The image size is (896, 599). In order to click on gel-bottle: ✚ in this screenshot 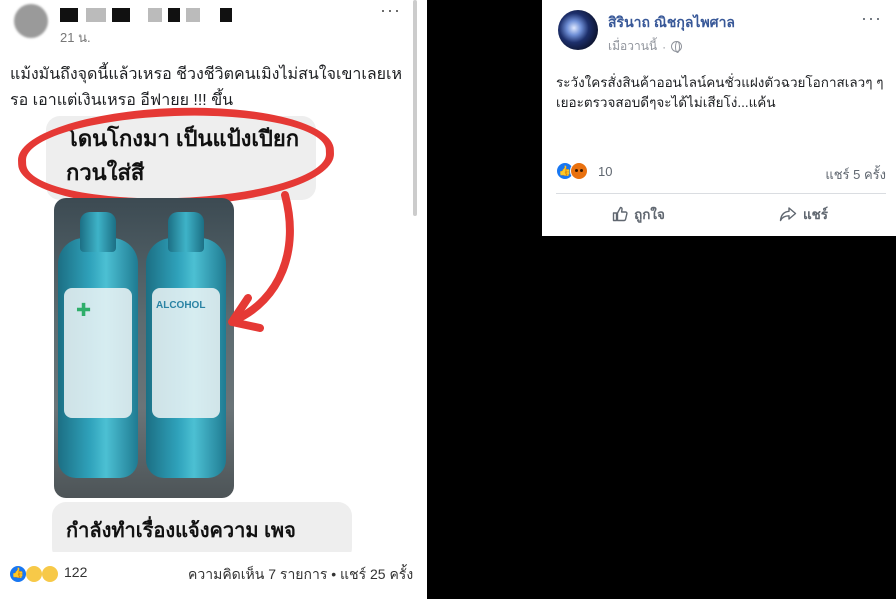, I will do `click(98, 345)`.